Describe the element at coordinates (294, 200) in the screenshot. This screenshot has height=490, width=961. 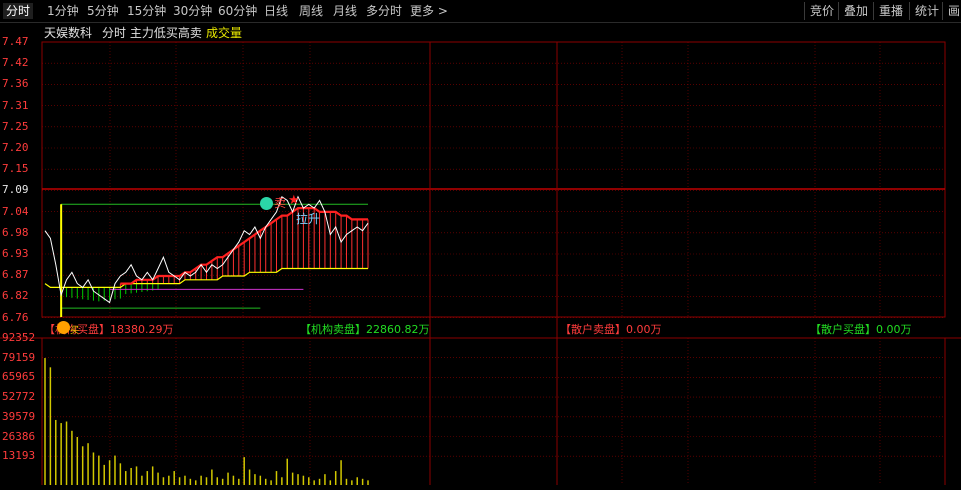
I see `star-icon: ★` at that location.